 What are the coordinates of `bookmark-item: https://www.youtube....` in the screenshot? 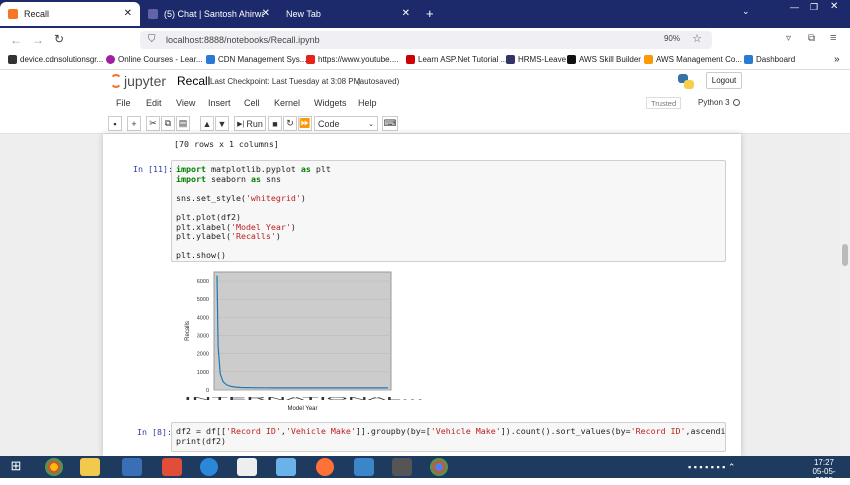 It's located at (352, 59).